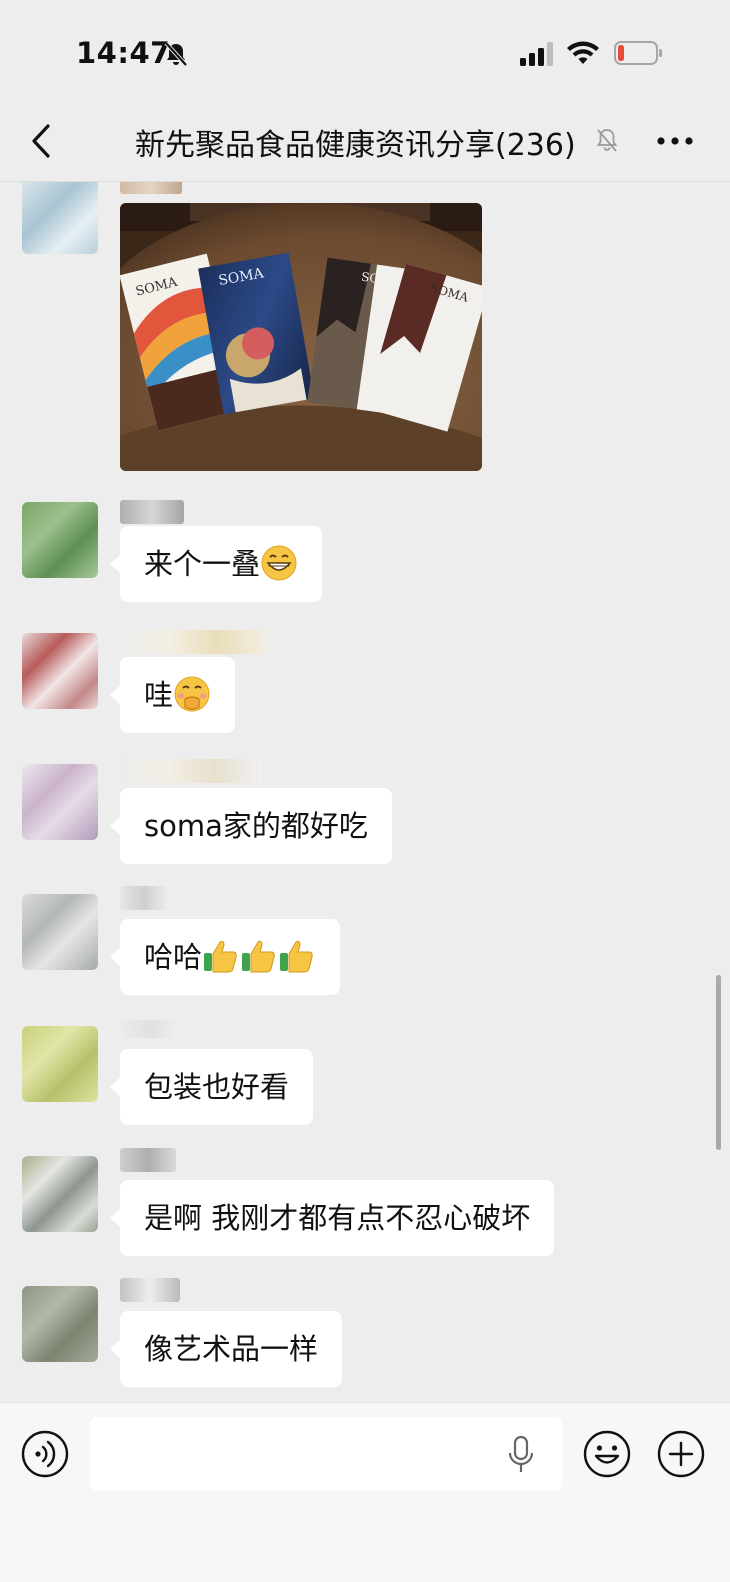  Describe the element at coordinates (675, 141) in the screenshot. I see `more-options-button` at that location.